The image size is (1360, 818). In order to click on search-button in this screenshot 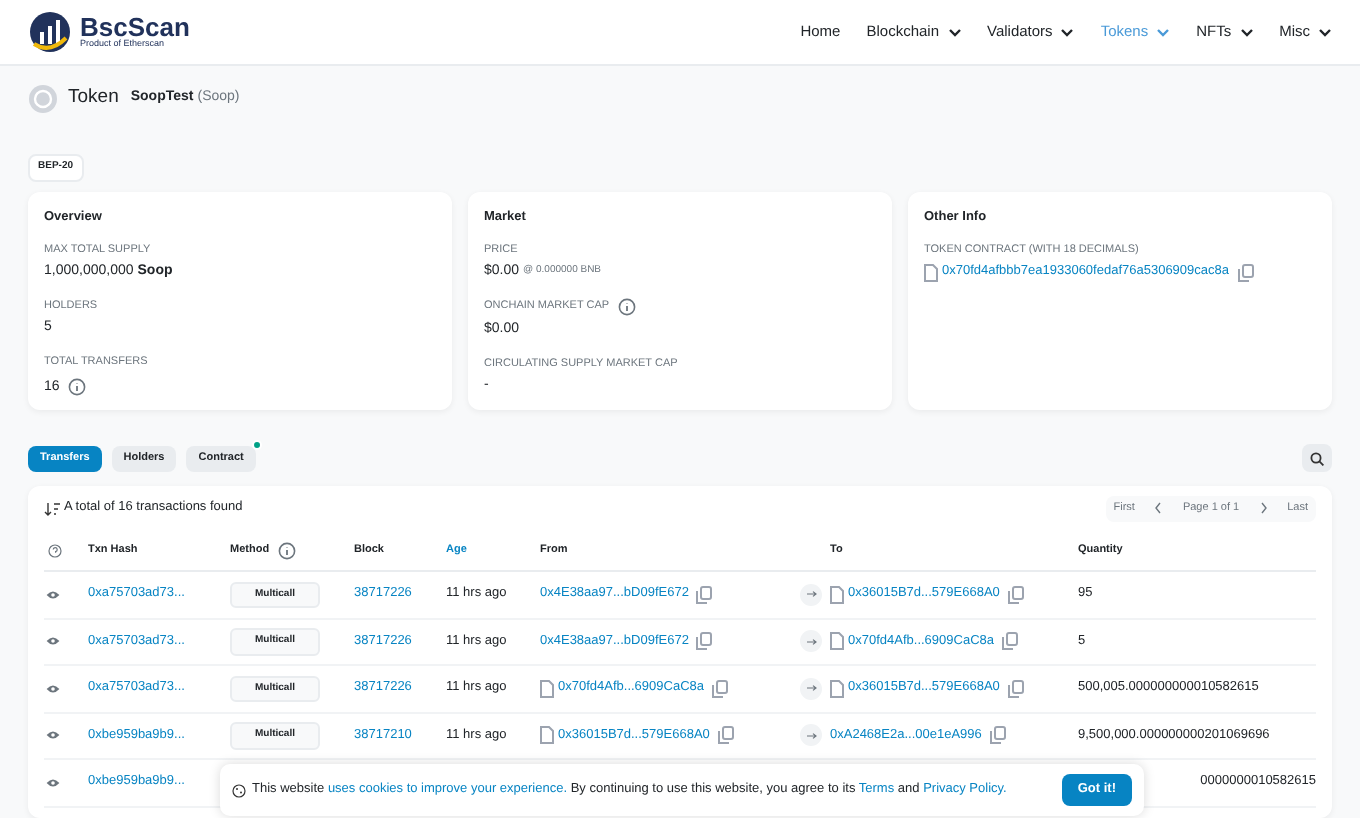, I will do `click(1317, 458)`.